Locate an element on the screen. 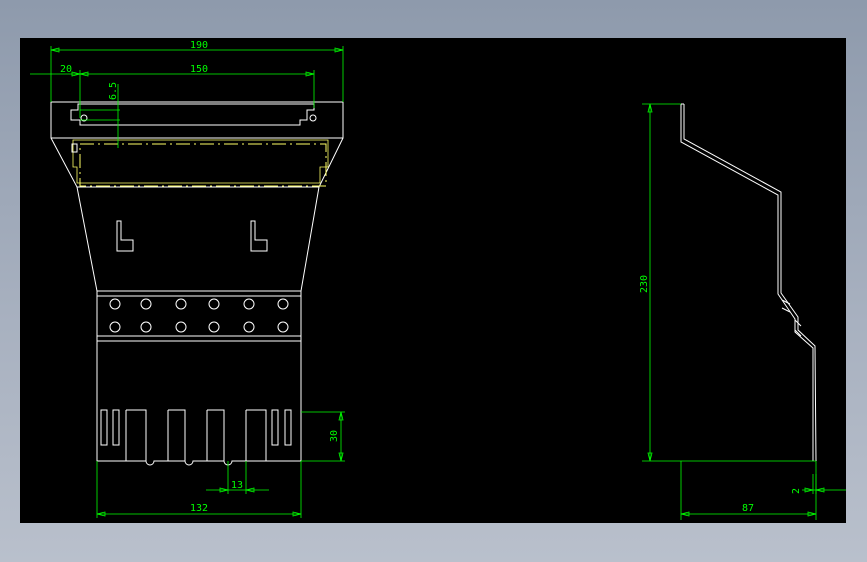  dim-inner-width: 150 is located at coordinates (199, 69).